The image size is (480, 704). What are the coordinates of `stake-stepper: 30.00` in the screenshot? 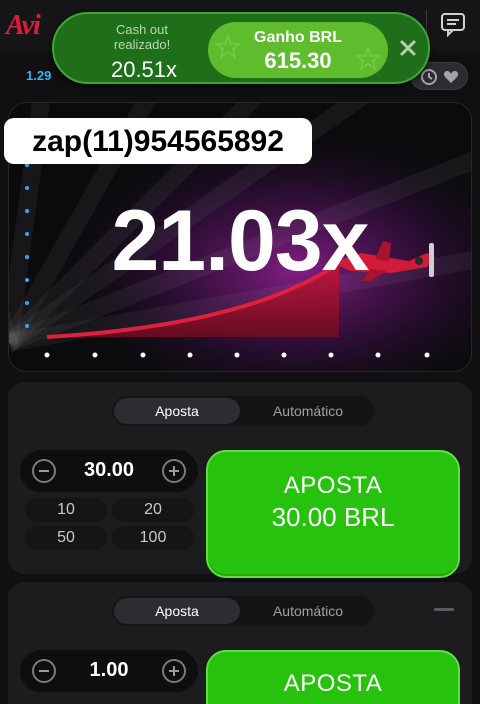 It's located at (109, 471).